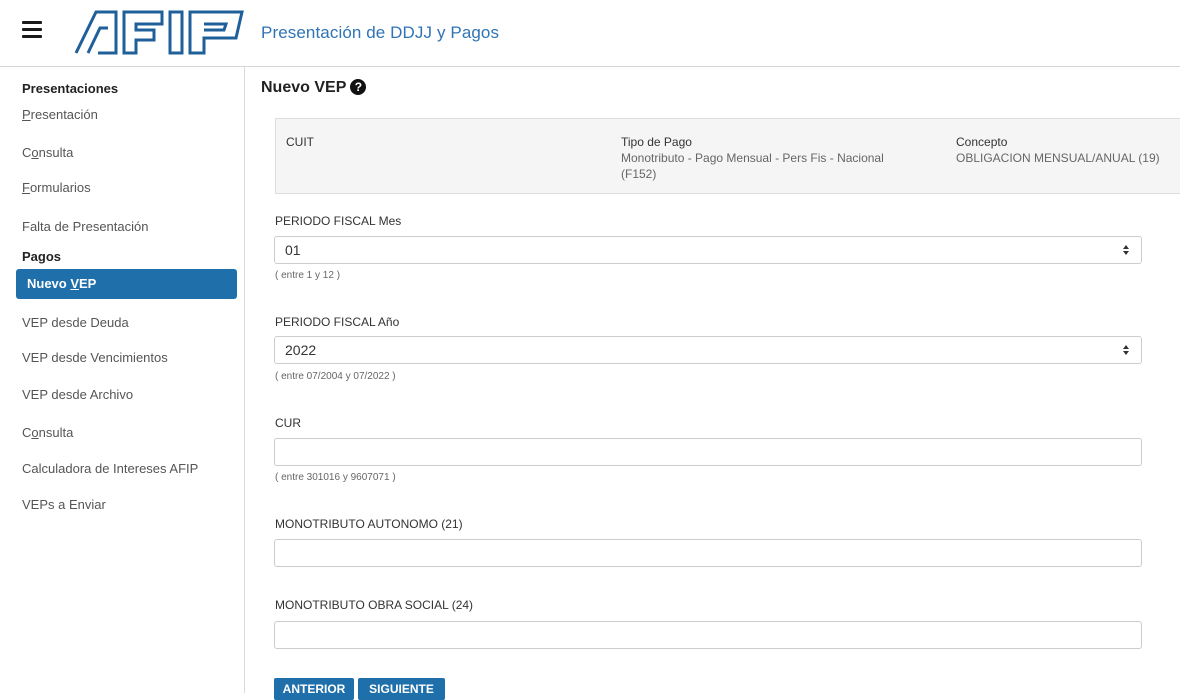 This screenshot has height=700, width=1180. I want to click on sidebar-item-falta-presentacion: Falta de Presentación, so click(85, 226).